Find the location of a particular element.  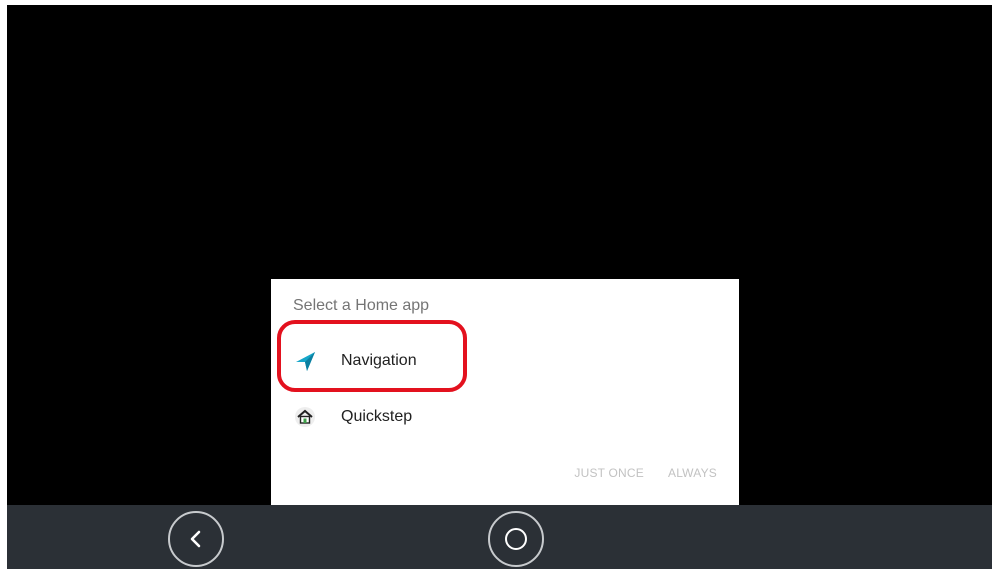

dialog-title: Select a Home app is located at coordinates (361, 305).